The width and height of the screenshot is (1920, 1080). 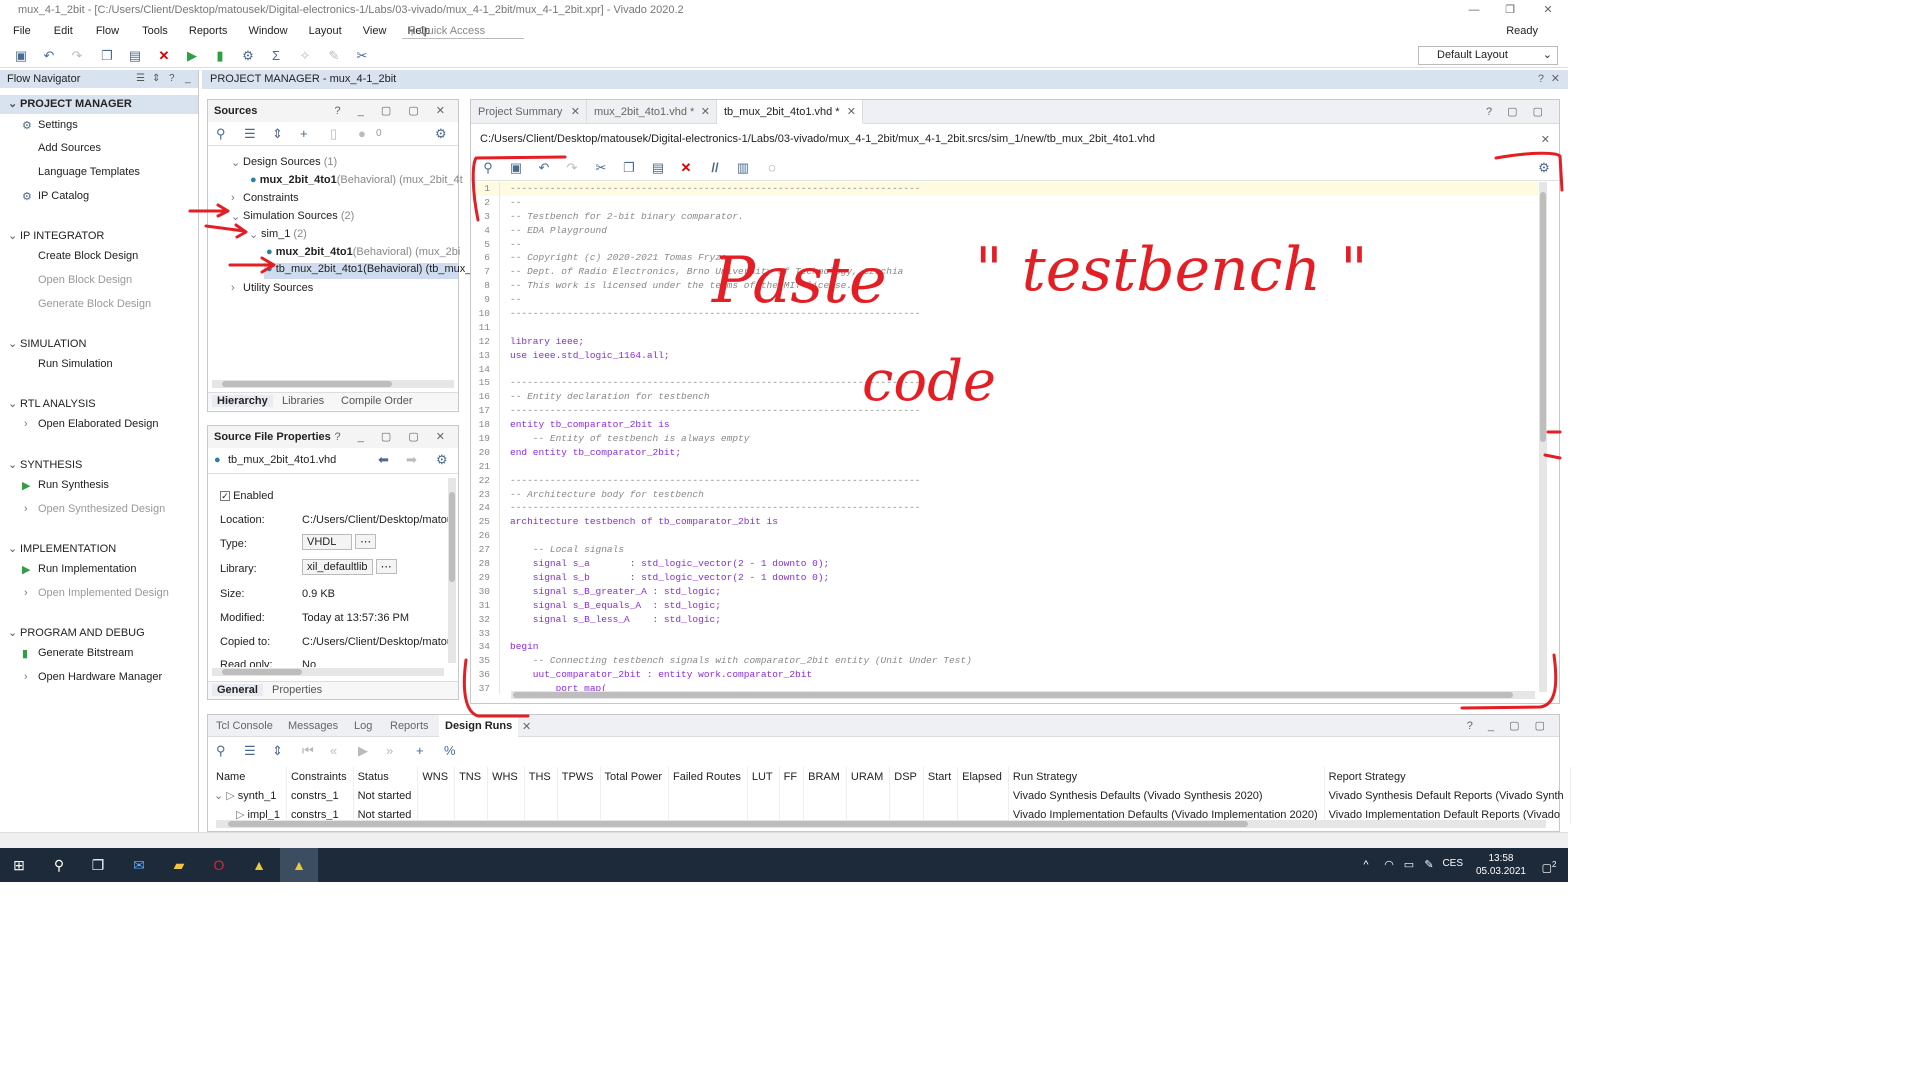 What do you see at coordinates (77, 653) in the screenshot?
I see `nav-generate-bitstream: ▮ Generate Bitstream` at bounding box center [77, 653].